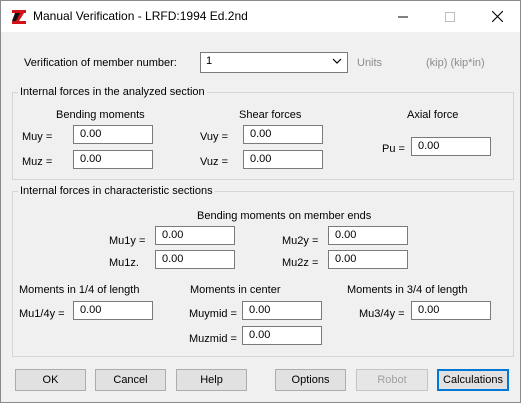  I want to click on mu14y-input: 0.00, so click(113, 310).